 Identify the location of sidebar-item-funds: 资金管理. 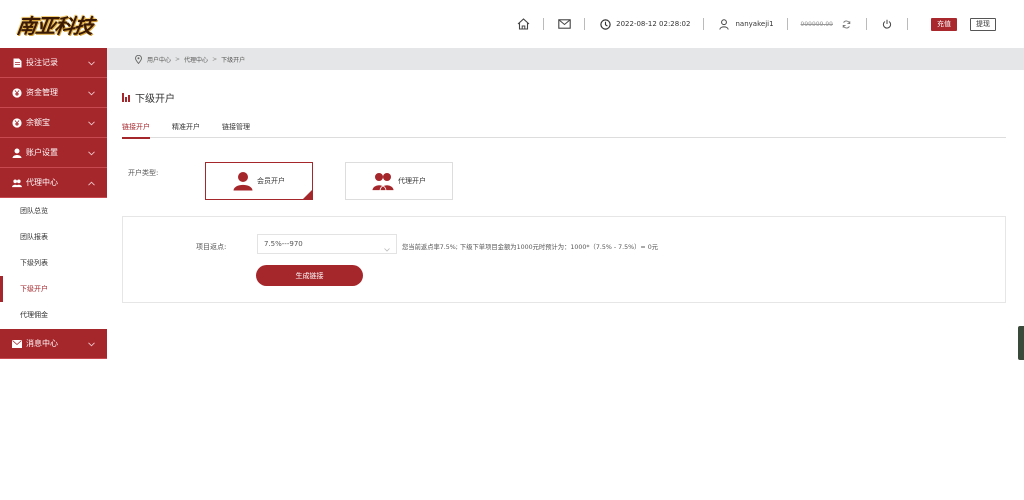
(53, 93).